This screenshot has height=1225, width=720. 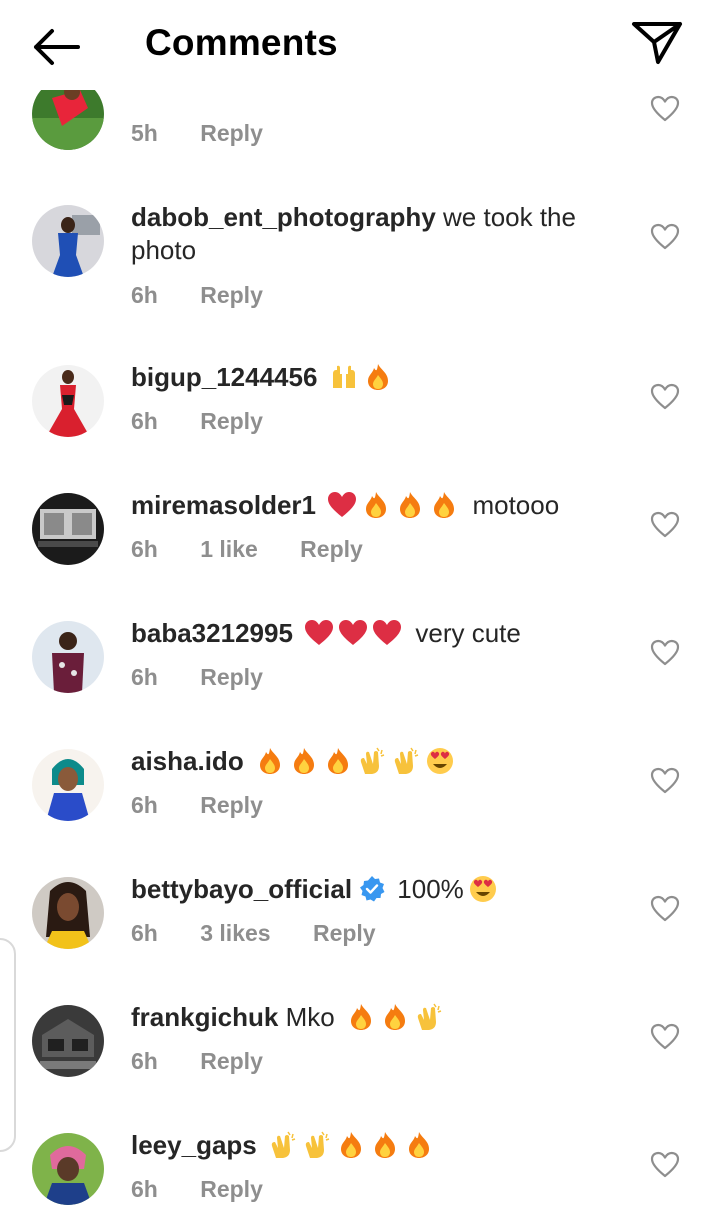 I want to click on comment-text: dabob_ent_photography we took the photo, so click(x=366, y=234).